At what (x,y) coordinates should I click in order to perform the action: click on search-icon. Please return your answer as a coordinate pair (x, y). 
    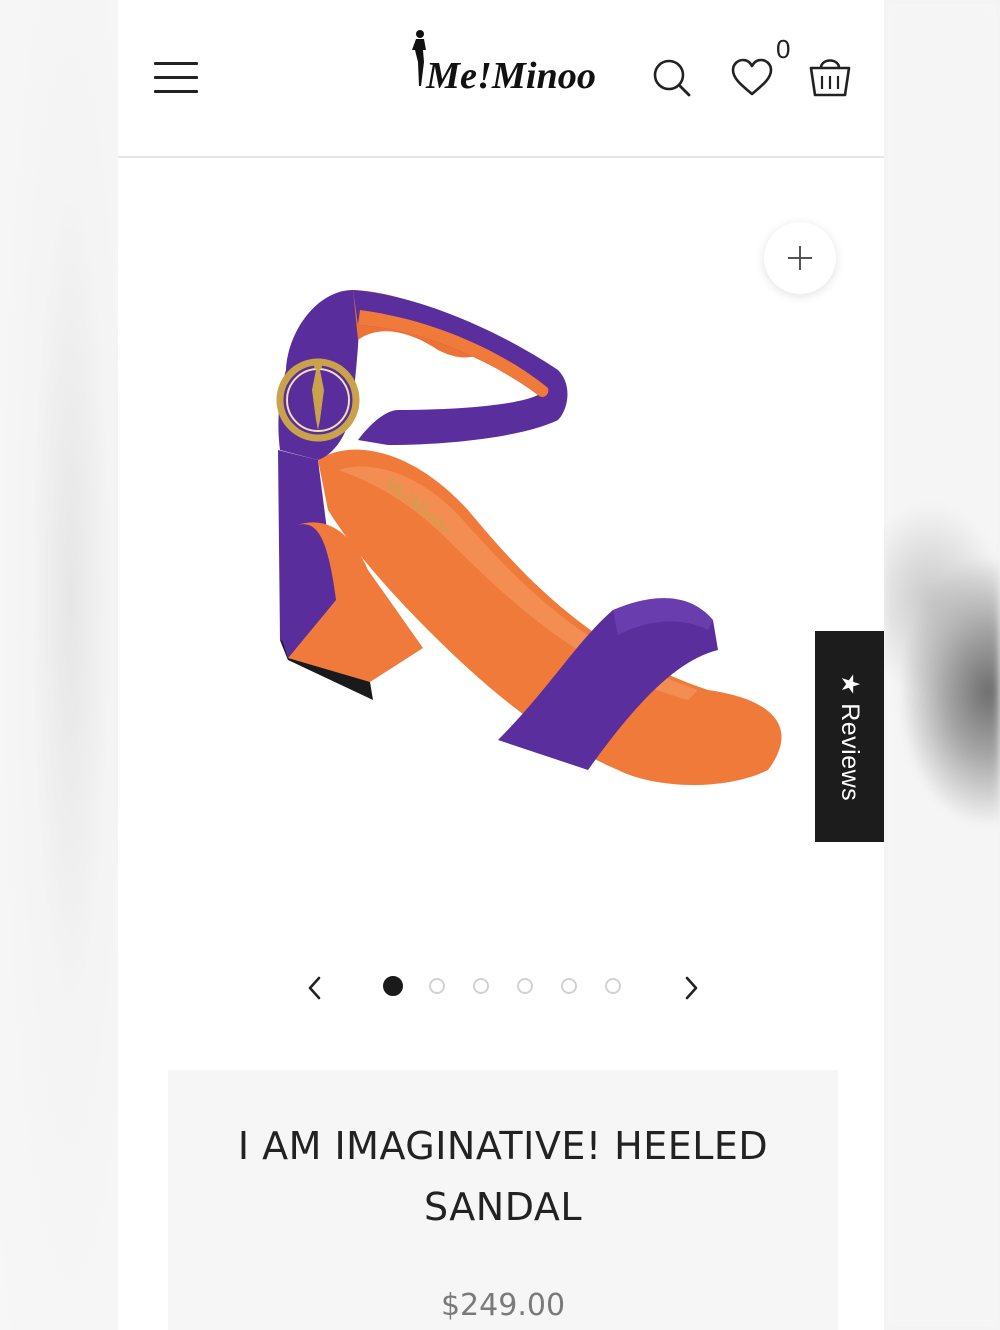
    Looking at the image, I should click on (672, 78).